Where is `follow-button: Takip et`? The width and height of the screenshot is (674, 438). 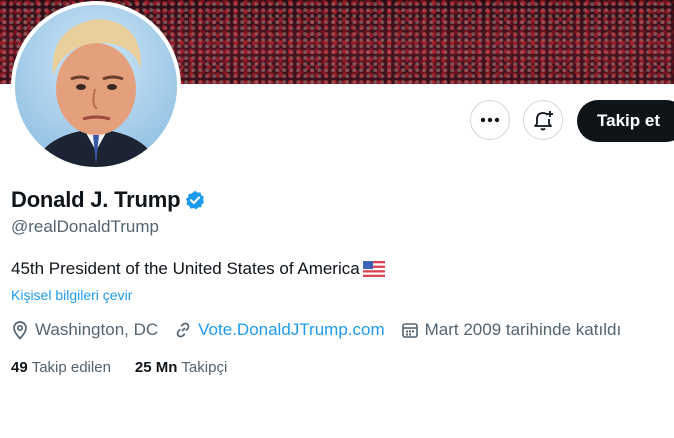 follow-button: Takip et is located at coordinates (625, 121).